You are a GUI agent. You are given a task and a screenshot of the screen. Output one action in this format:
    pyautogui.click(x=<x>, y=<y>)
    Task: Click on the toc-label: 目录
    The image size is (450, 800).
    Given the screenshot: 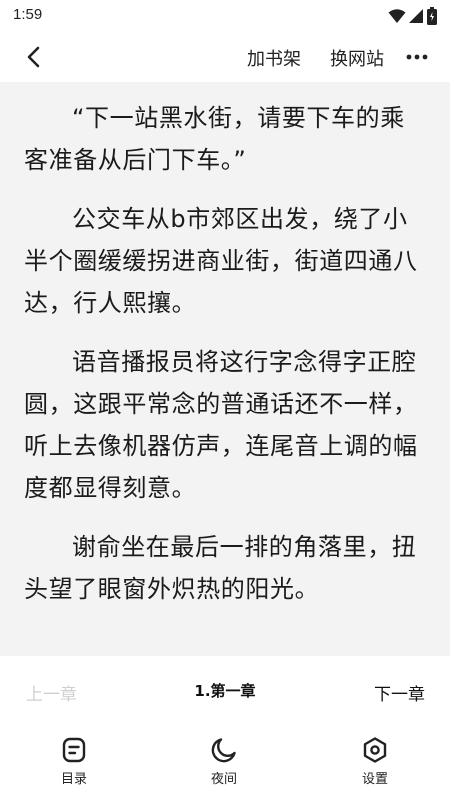 What is the action you would take?
    pyautogui.click(x=73, y=779)
    